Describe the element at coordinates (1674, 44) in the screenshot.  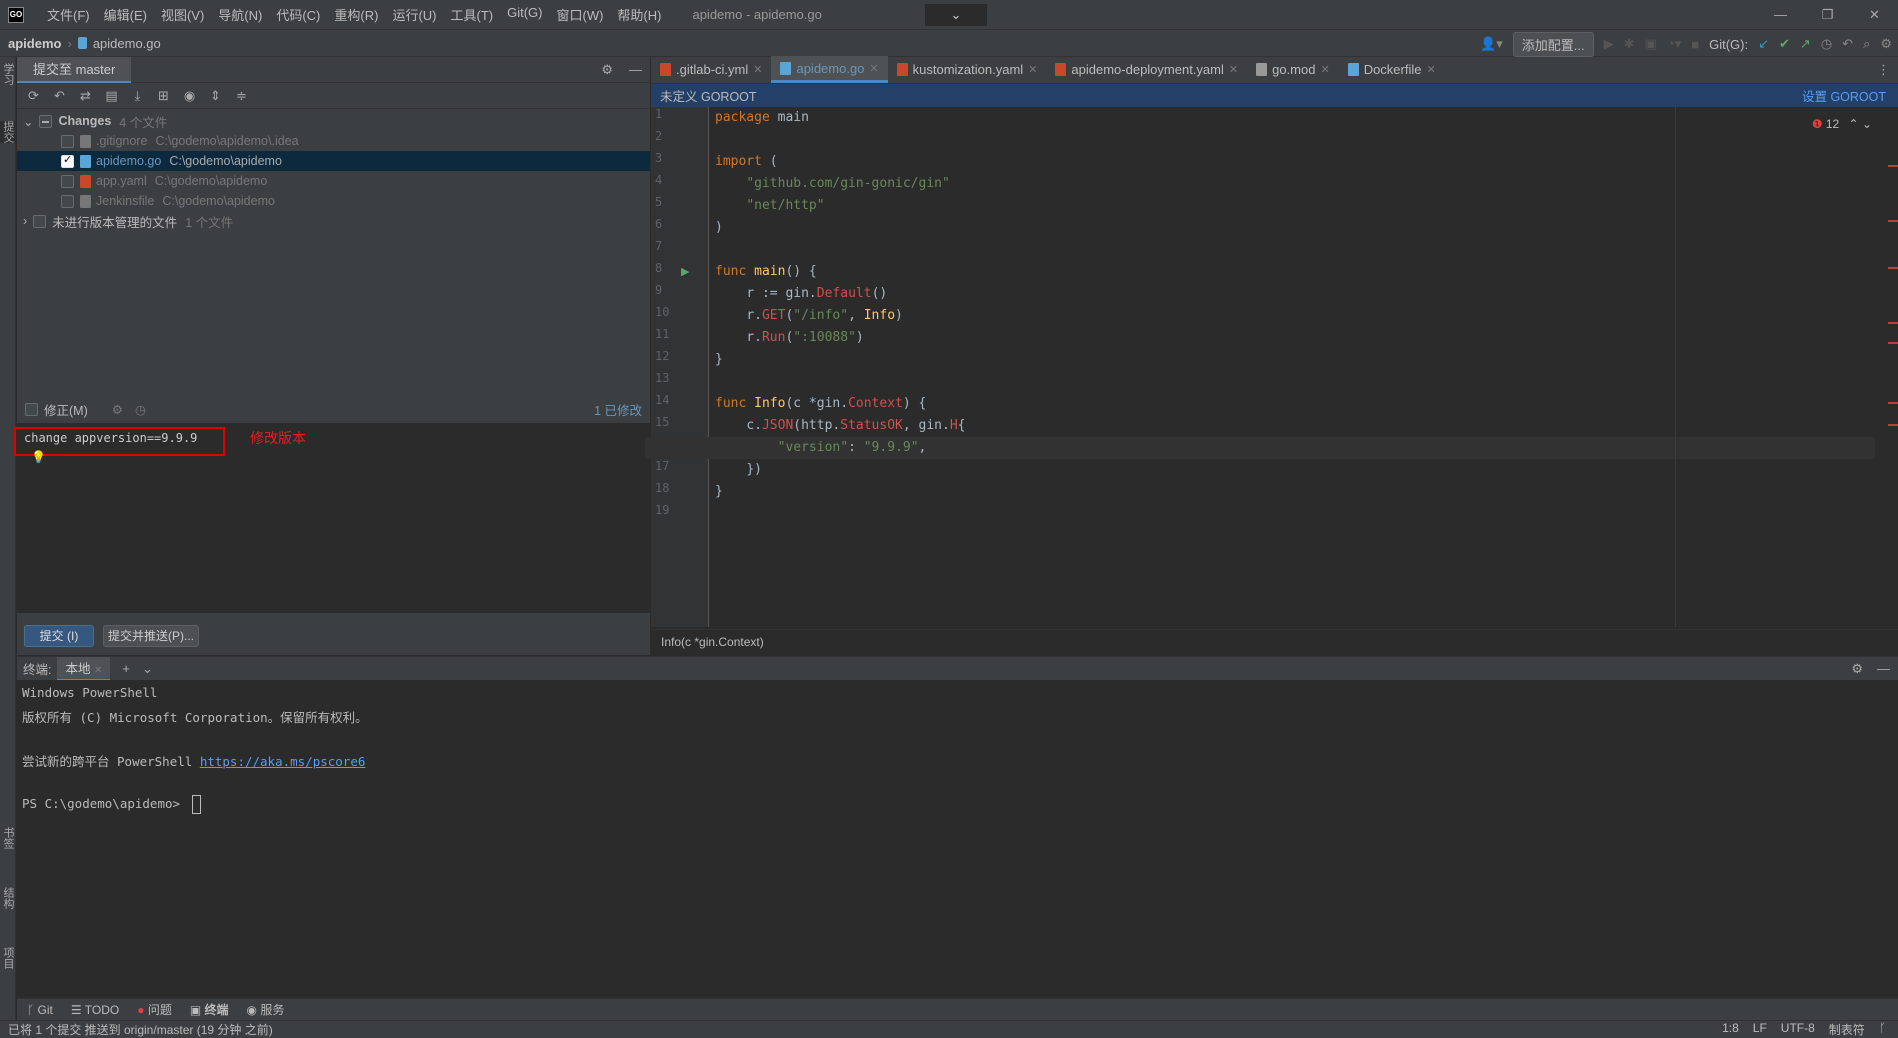
I see `profile-icon: ◔▾` at that location.